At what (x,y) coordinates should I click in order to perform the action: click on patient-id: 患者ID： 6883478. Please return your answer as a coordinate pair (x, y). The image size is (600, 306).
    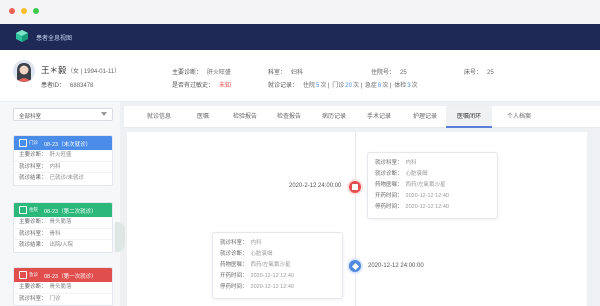
    Looking at the image, I should click on (67, 86).